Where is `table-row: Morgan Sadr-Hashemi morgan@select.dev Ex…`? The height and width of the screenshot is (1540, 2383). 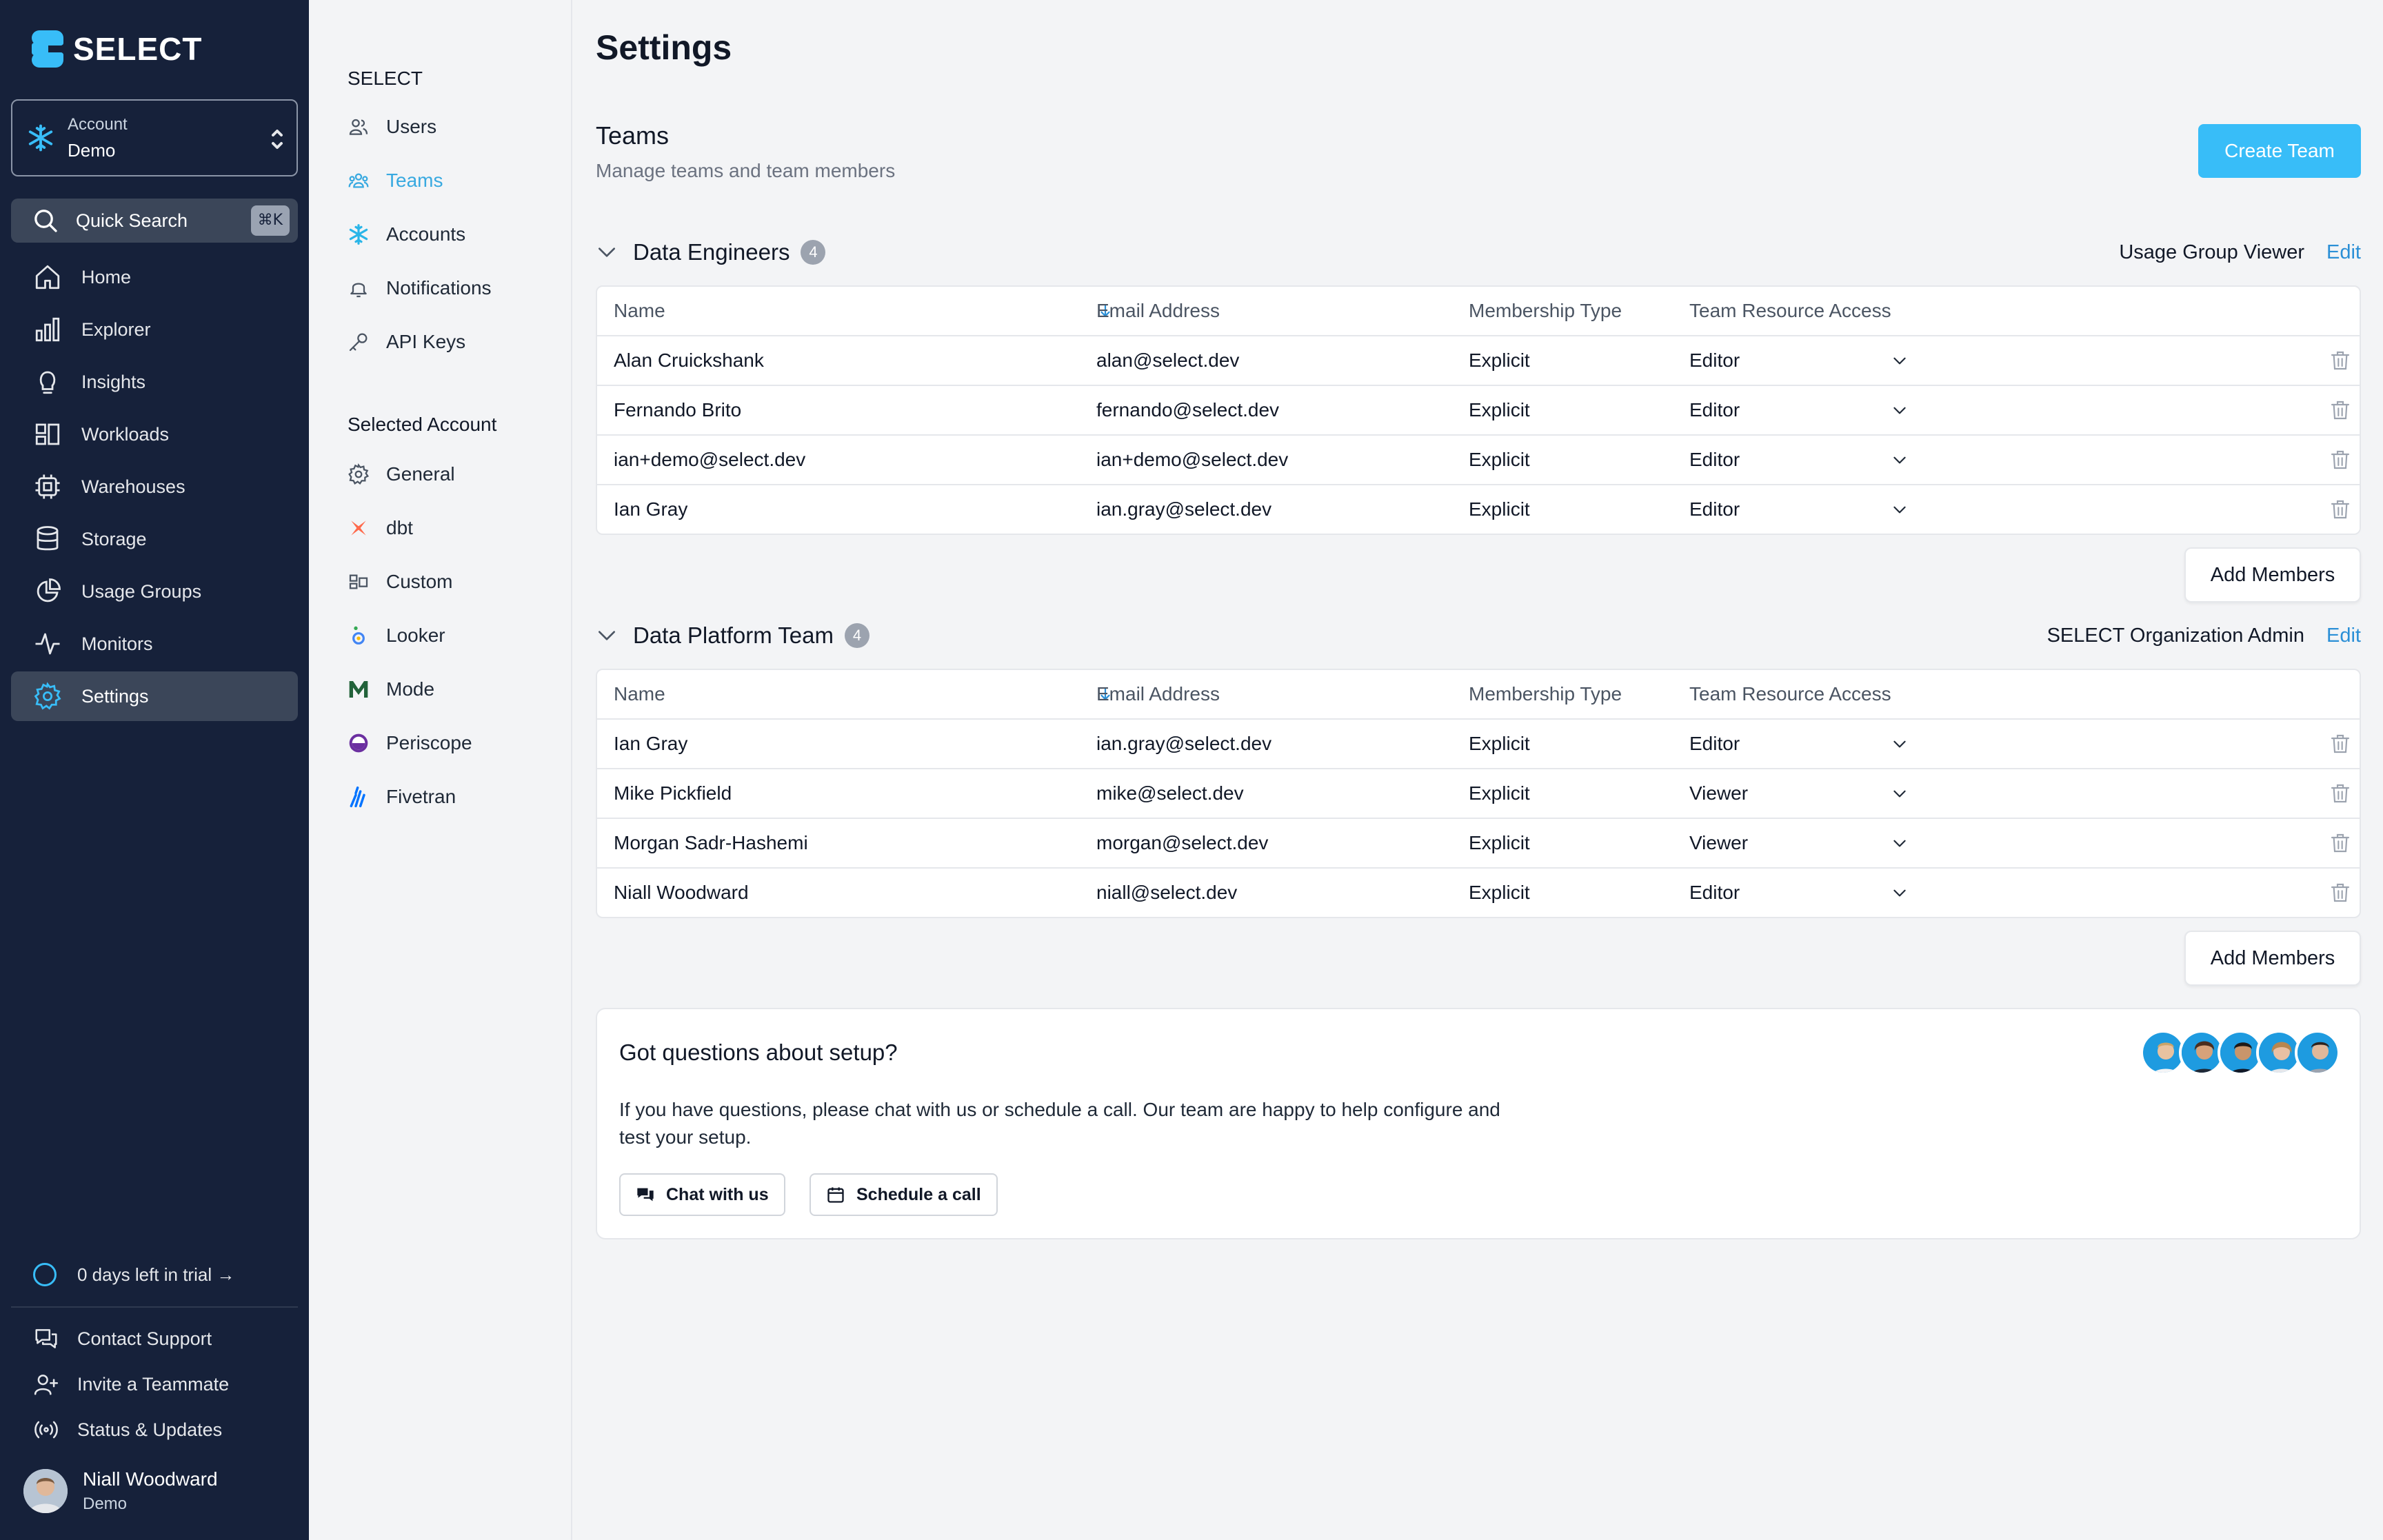 table-row: Morgan Sadr-Hashemi morgan@select.dev Ex… is located at coordinates (1478, 843).